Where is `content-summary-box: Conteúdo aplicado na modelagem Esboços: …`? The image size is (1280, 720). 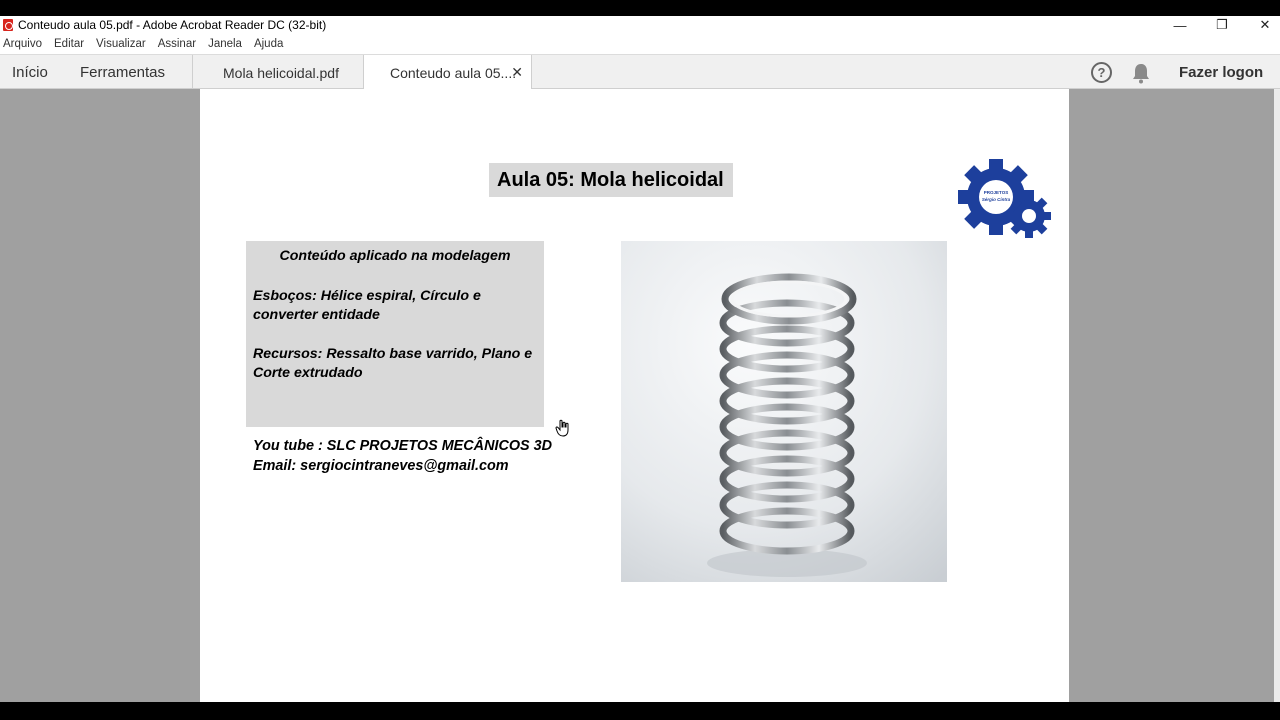
content-summary-box: Conteúdo aplicado na modelagem Esboços: … is located at coordinates (395, 334).